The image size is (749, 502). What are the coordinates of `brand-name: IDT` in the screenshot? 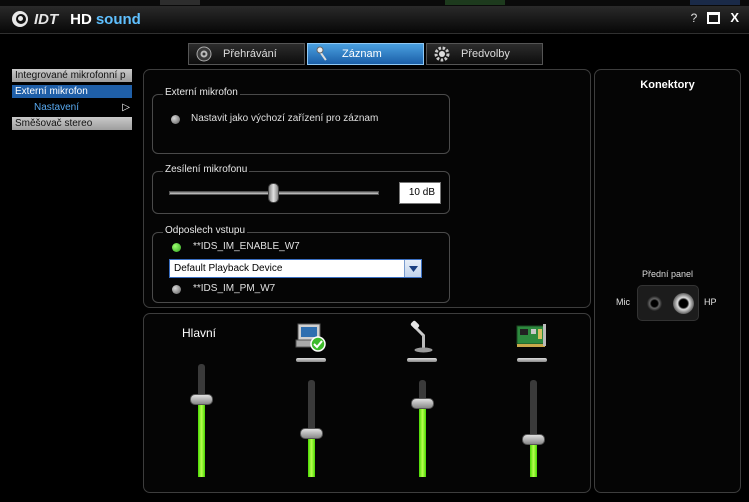 It's located at (46, 19).